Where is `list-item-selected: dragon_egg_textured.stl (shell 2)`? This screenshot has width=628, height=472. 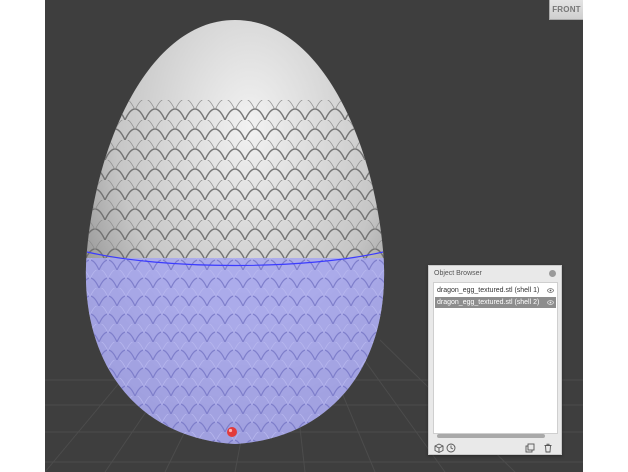
list-item-selected: dragon_egg_textured.stl (shell 2) is located at coordinates (495, 302).